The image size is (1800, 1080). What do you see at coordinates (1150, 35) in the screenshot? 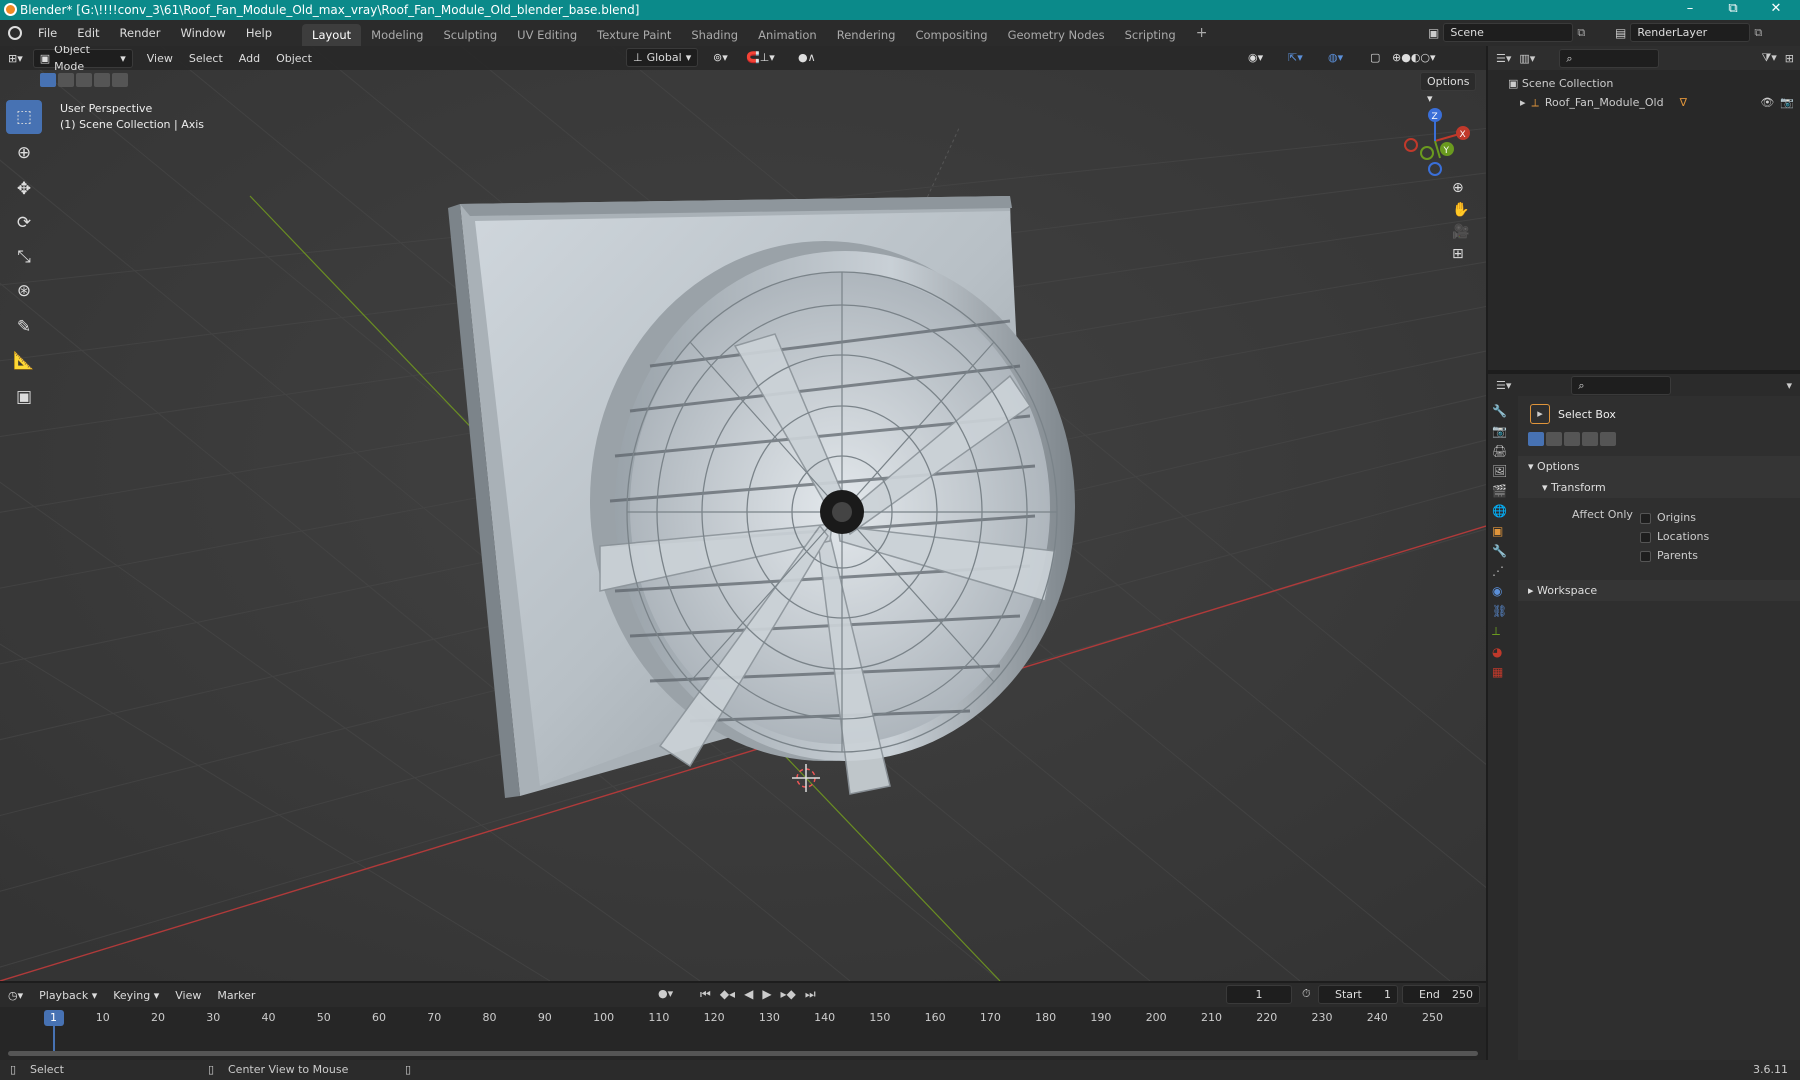
I see `workspace-tab-scripting: Scripting` at bounding box center [1150, 35].